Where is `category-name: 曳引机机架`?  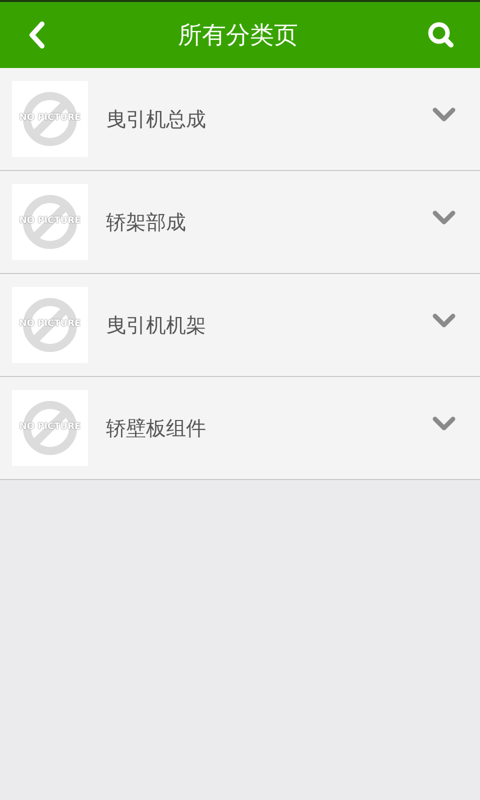 category-name: 曳引机机架 is located at coordinates (156, 325).